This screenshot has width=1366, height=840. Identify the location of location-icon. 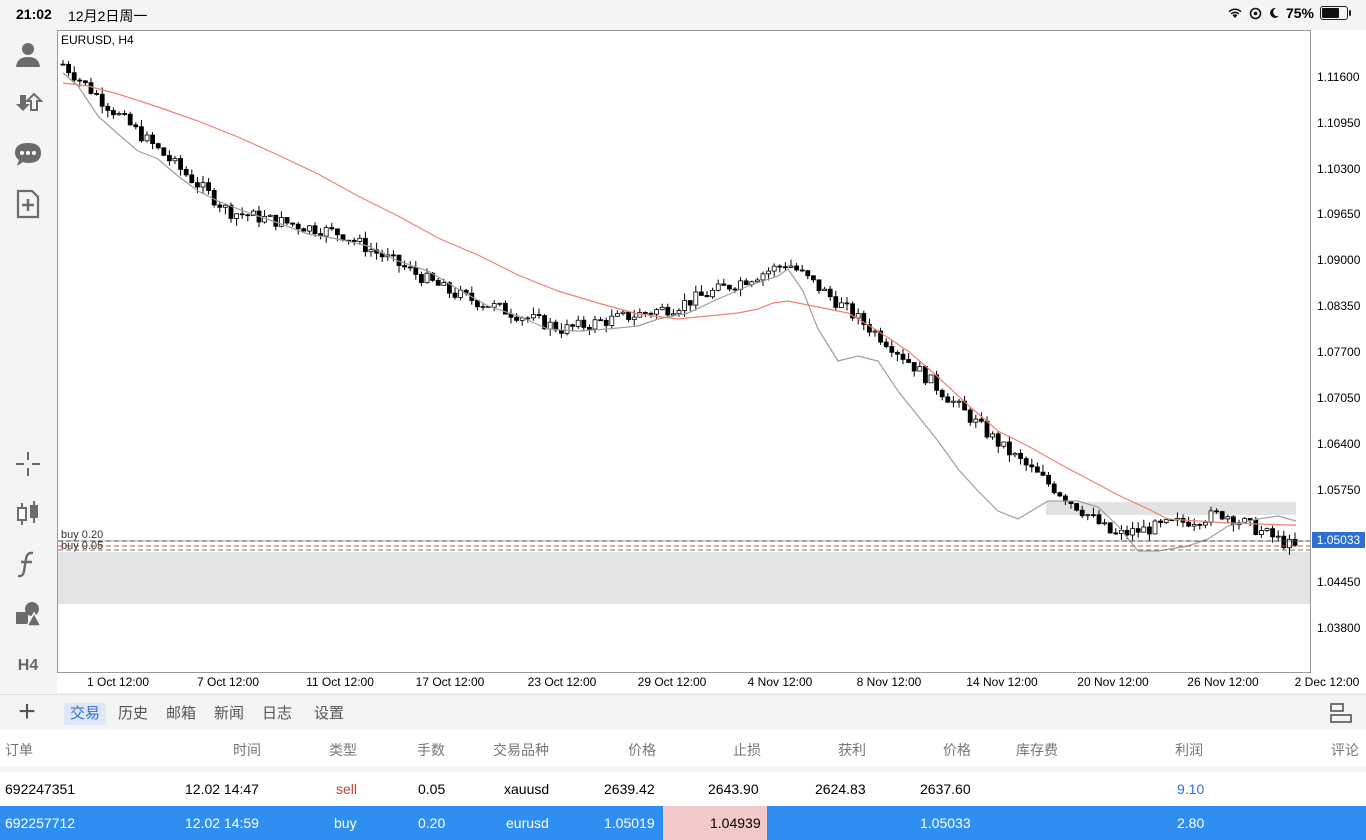
(1255, 13).